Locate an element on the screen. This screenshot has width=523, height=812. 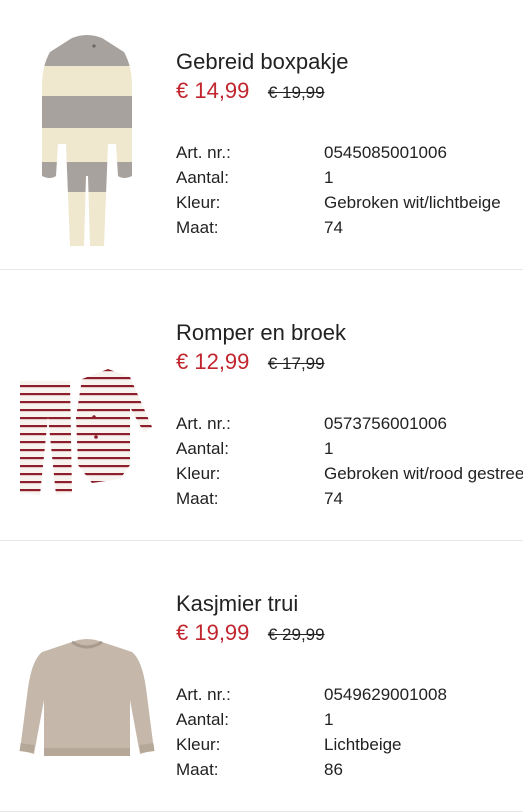
article-number-value: 0573756001006 is located at coordinates (385, 423).